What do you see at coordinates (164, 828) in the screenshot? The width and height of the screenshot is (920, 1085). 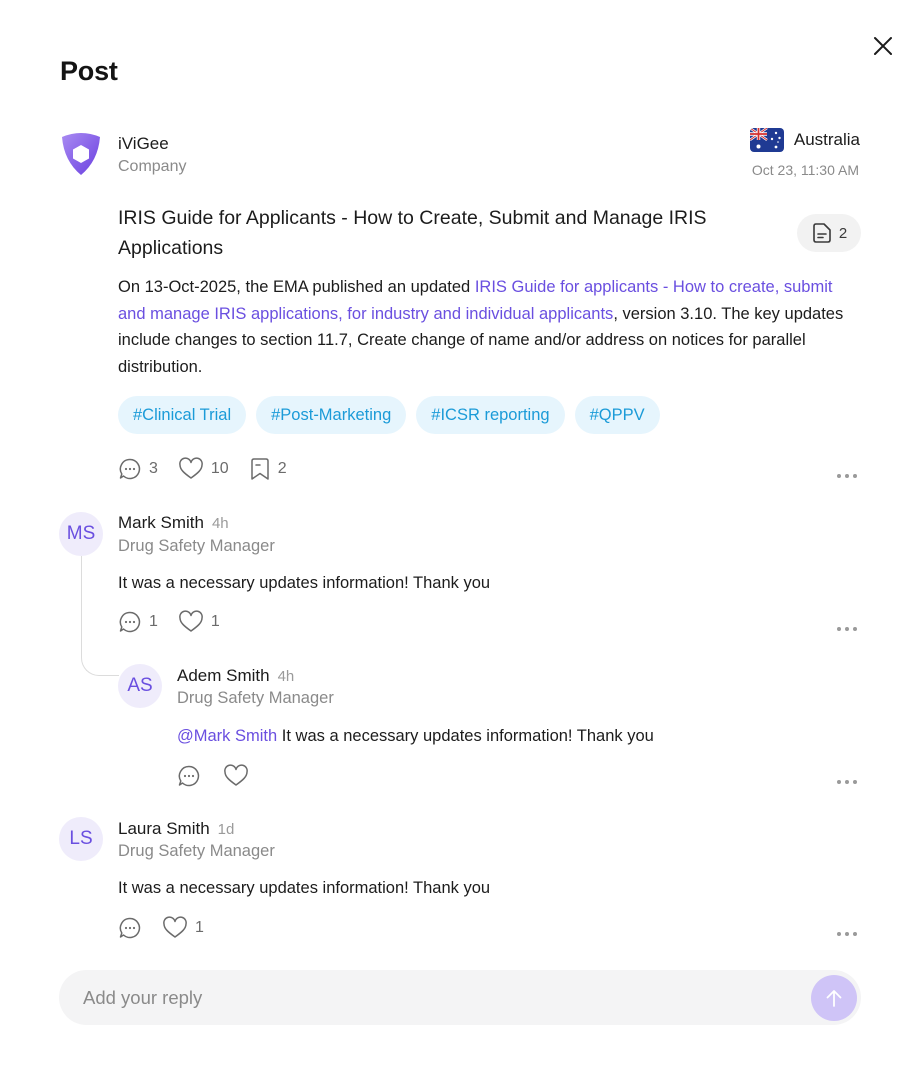 I see `comment-author-name: Laura Smith` at bounding box center [164, 828].